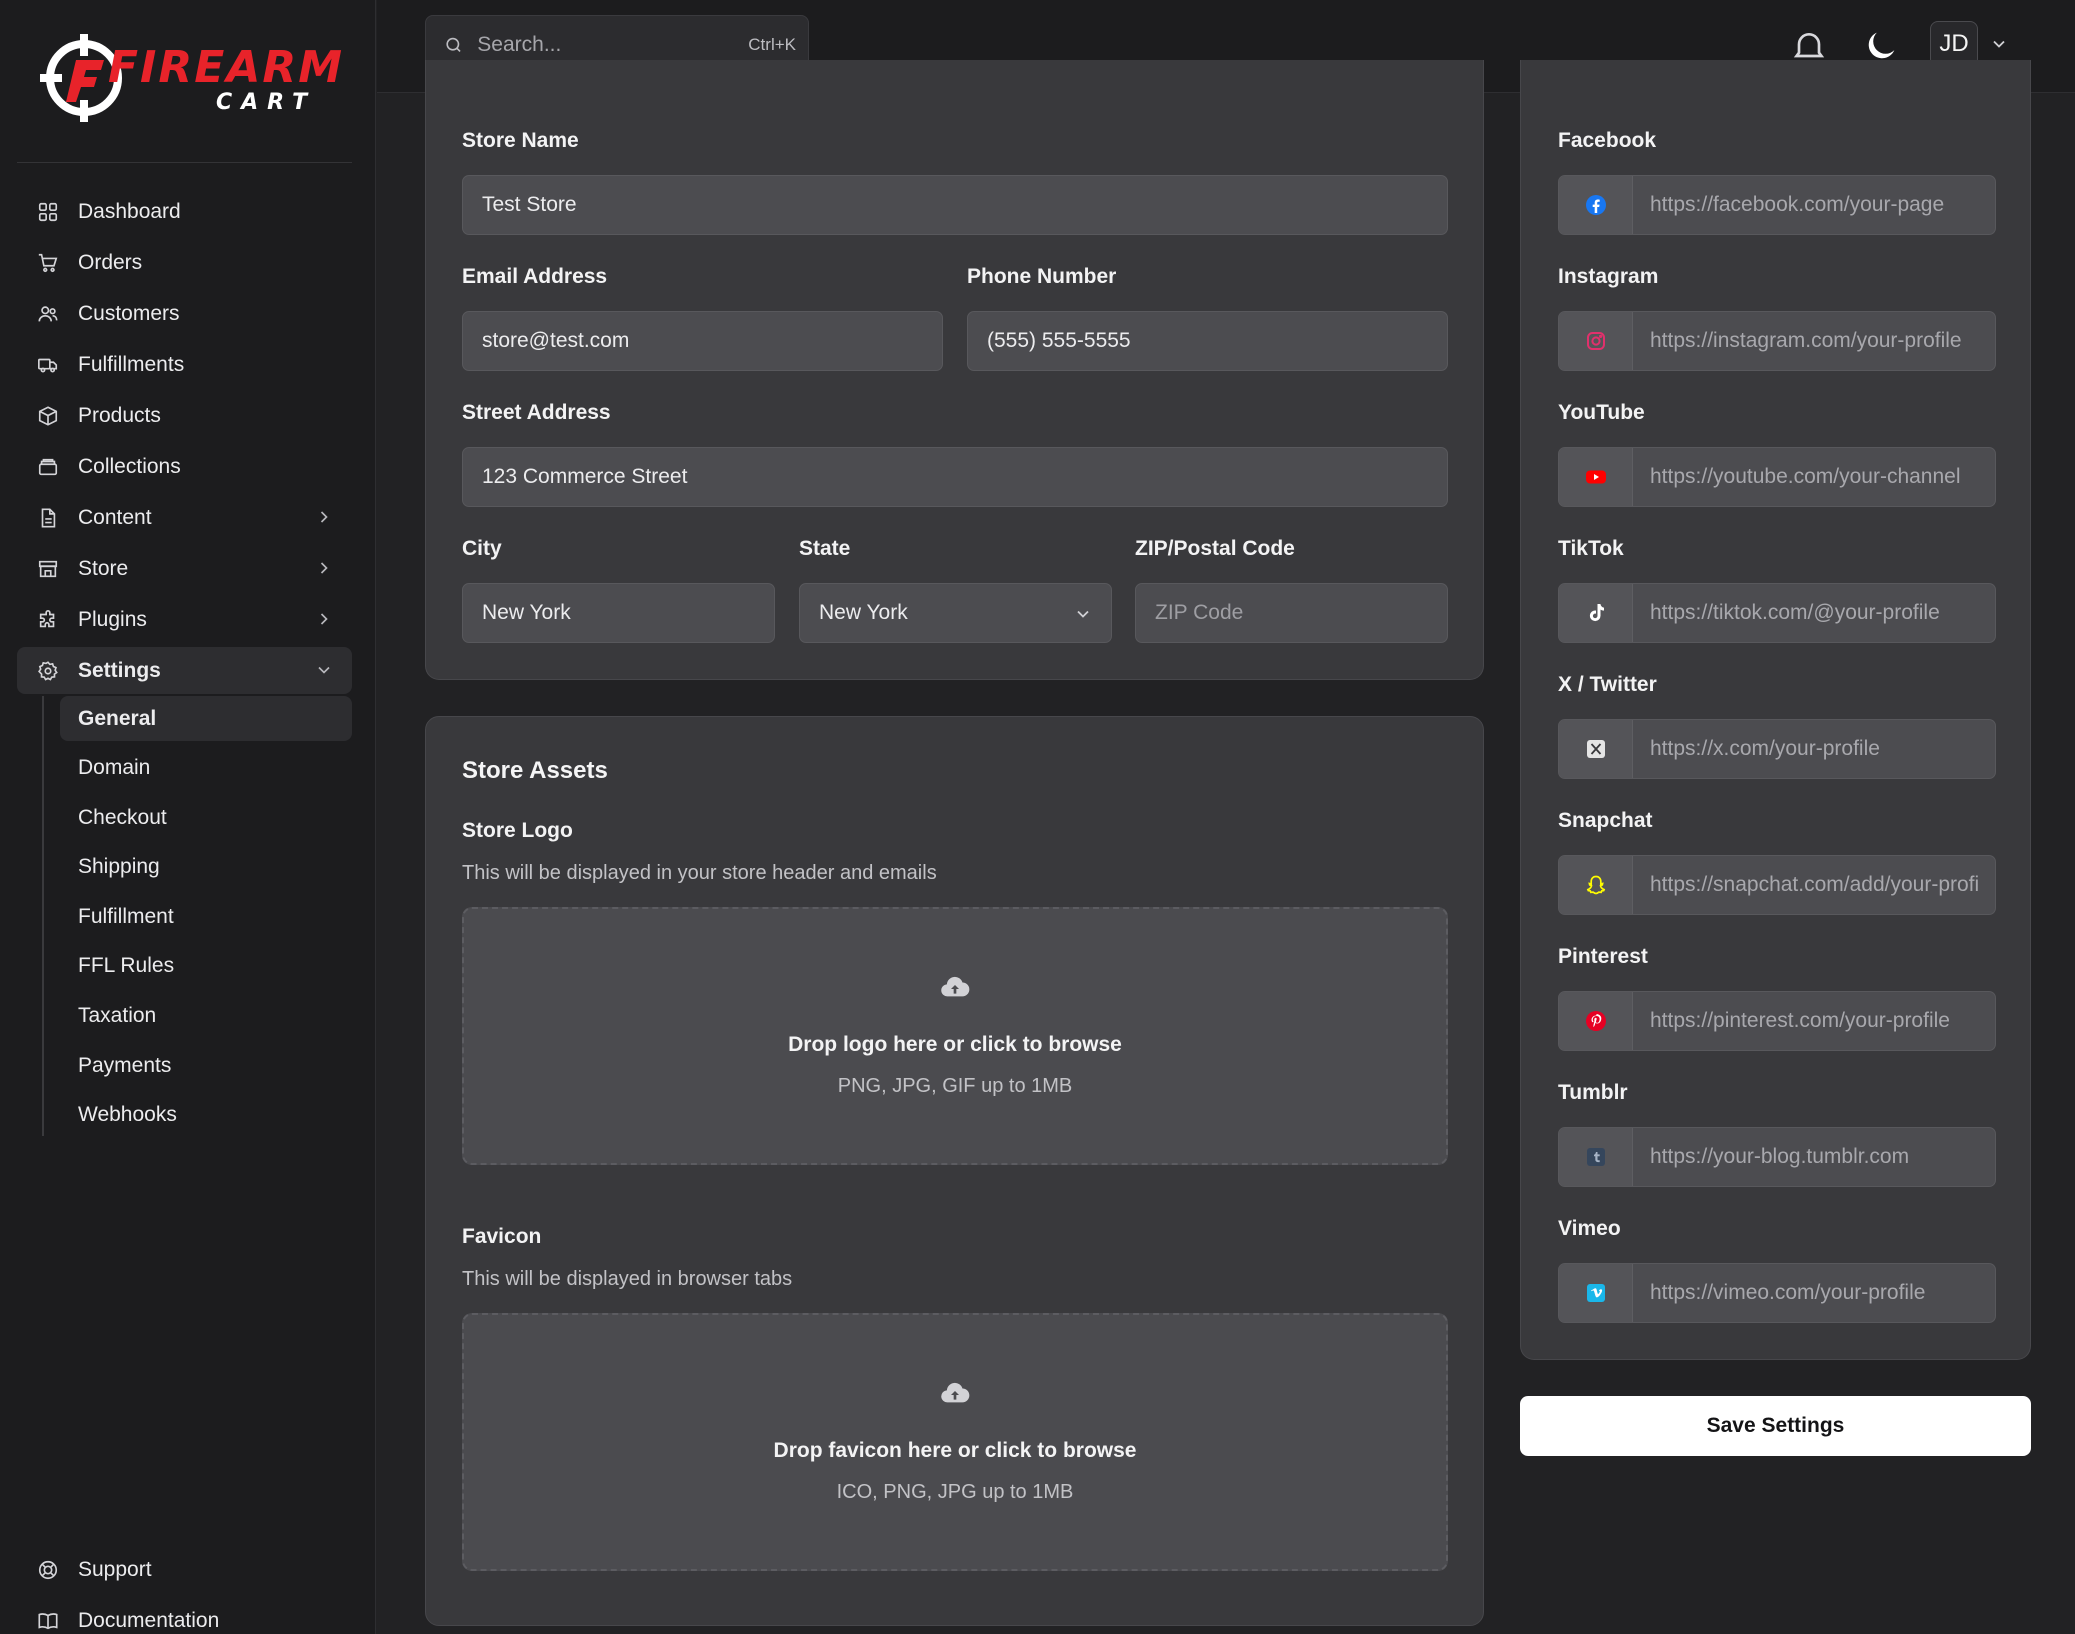 The width and height of the screenshot is (2075, 1634). I want to click on cloud-upload-icon, so click(955, 1392).